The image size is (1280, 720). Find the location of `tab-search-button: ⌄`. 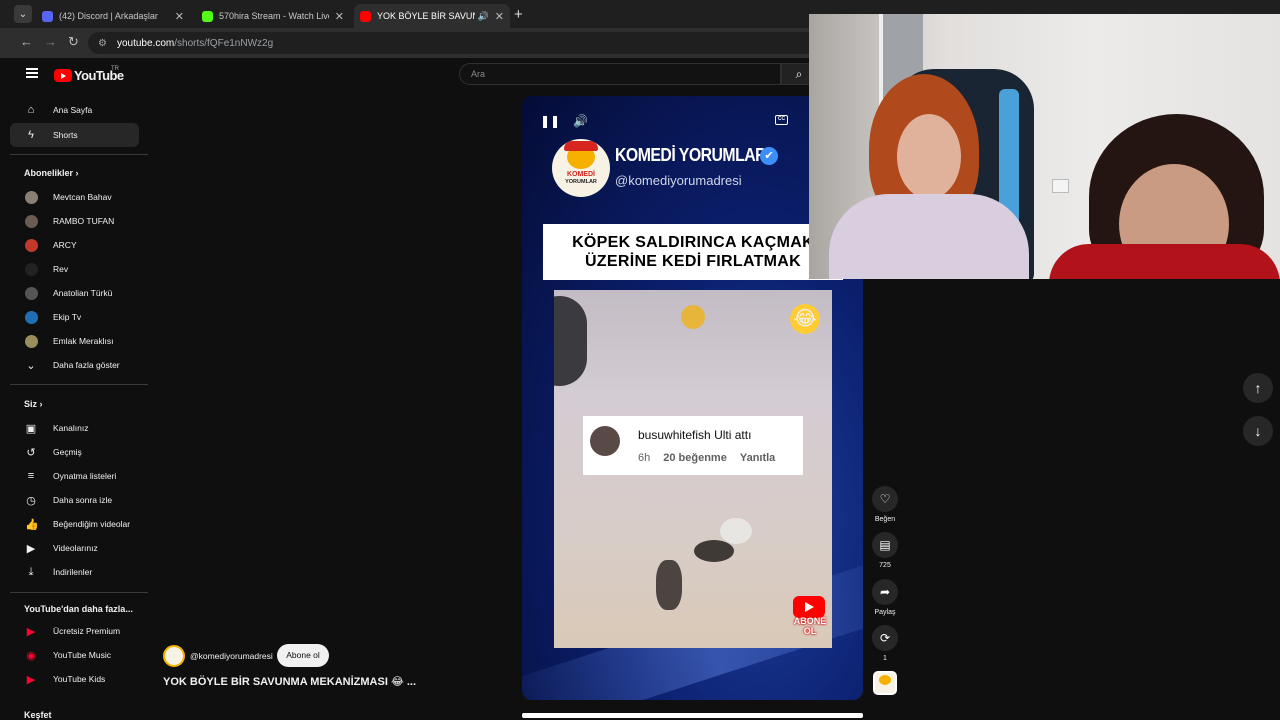

tab-search-button: ⌄ is located at coordinates (23, 14).